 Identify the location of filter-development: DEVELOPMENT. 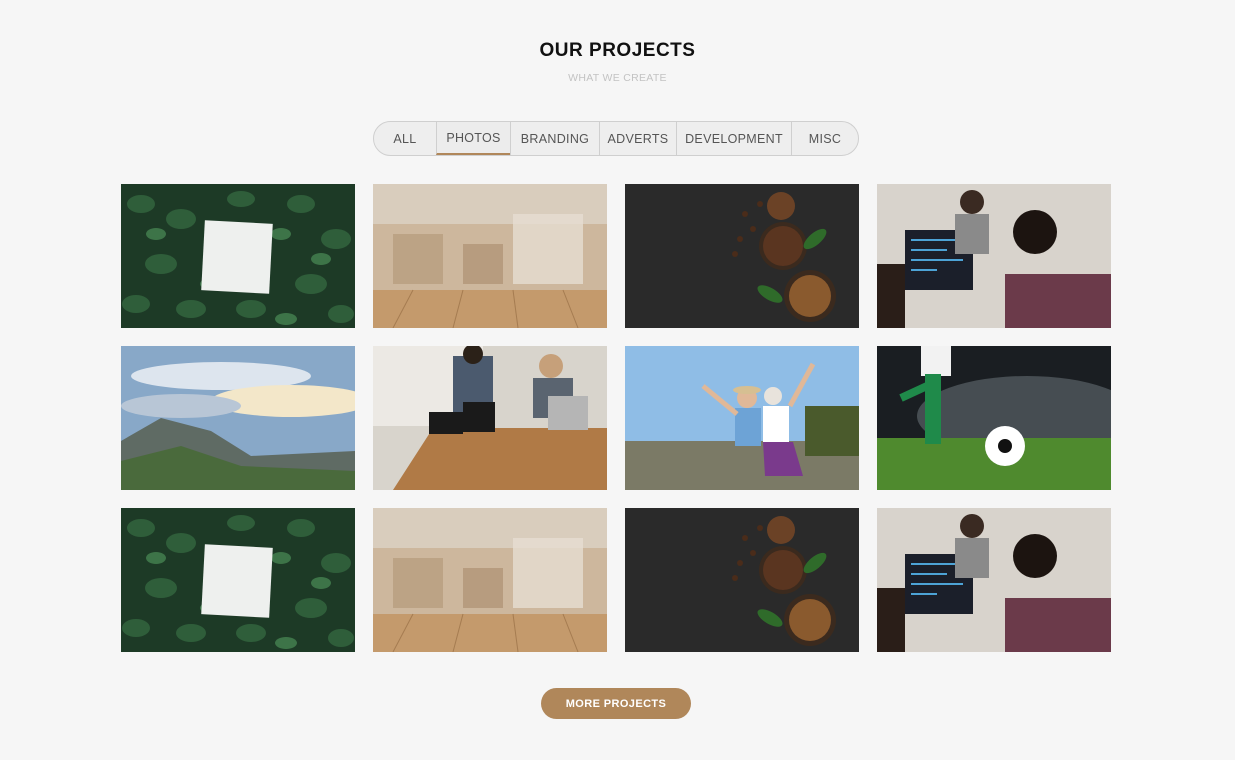
(733, 138).